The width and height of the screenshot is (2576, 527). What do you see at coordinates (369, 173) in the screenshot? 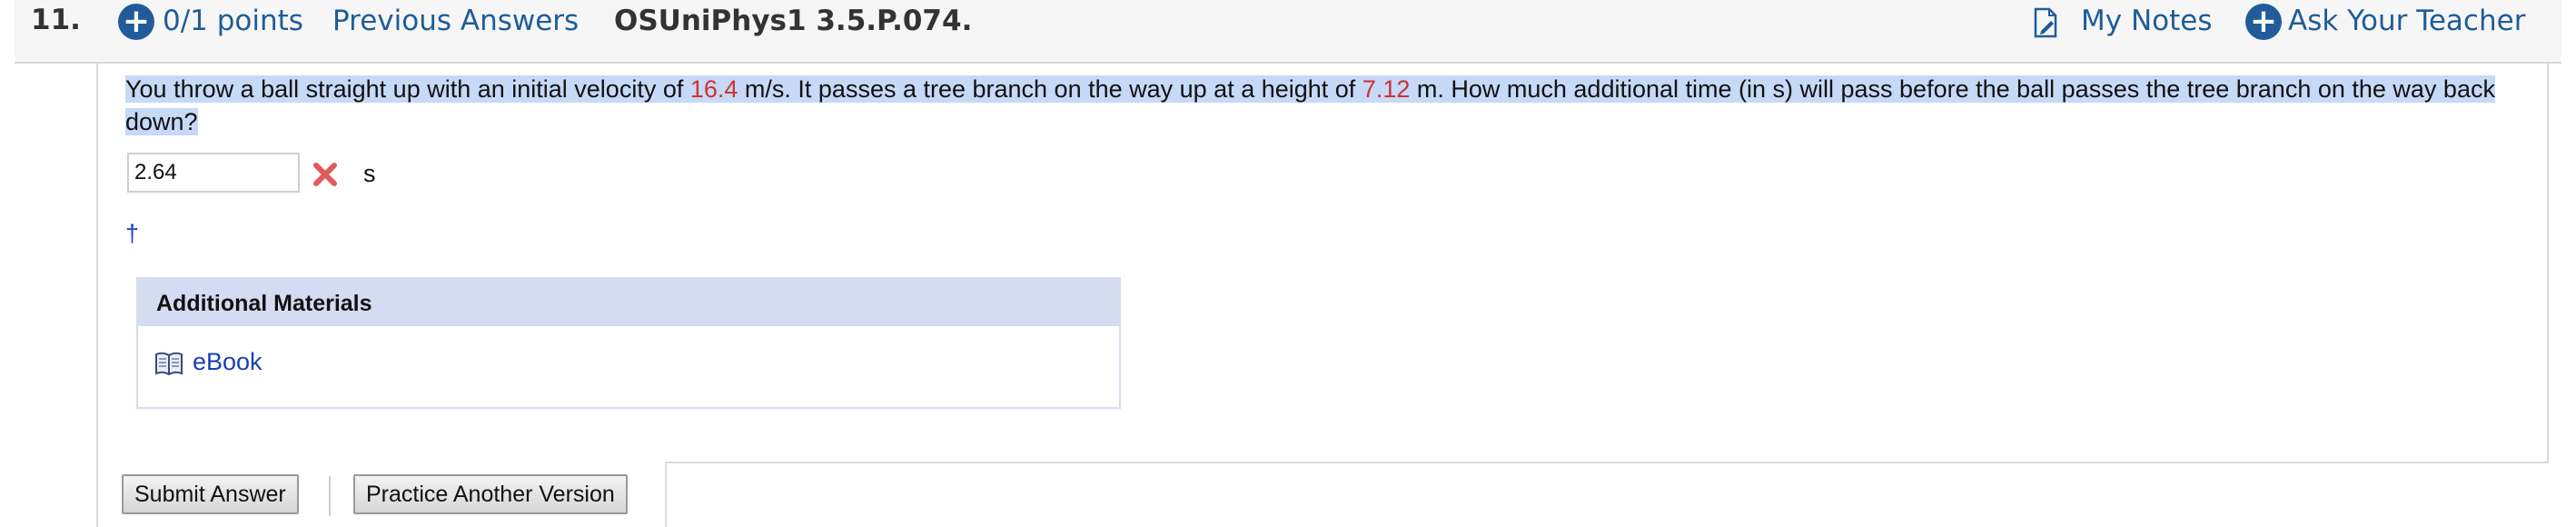
I see `answer-unit: s` at bounding box center [369, 173].